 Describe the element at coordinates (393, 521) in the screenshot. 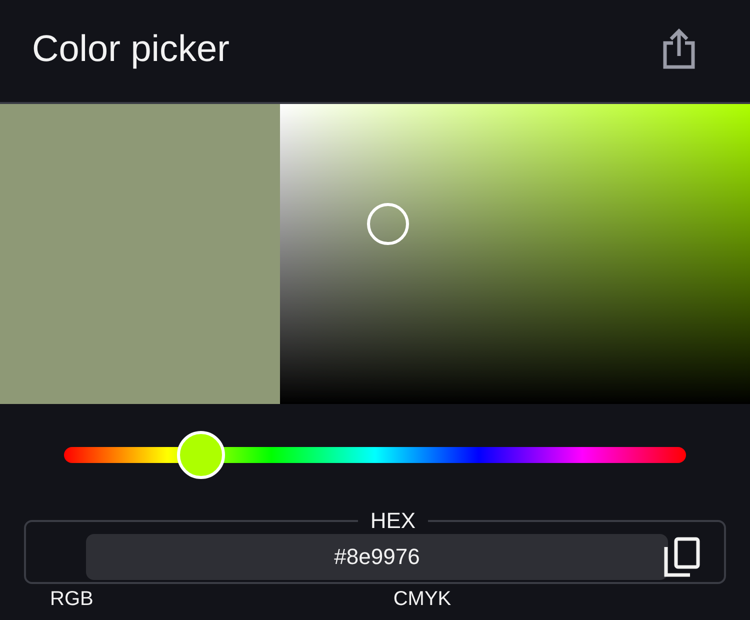

I see `hex-label: HEX` at that location.